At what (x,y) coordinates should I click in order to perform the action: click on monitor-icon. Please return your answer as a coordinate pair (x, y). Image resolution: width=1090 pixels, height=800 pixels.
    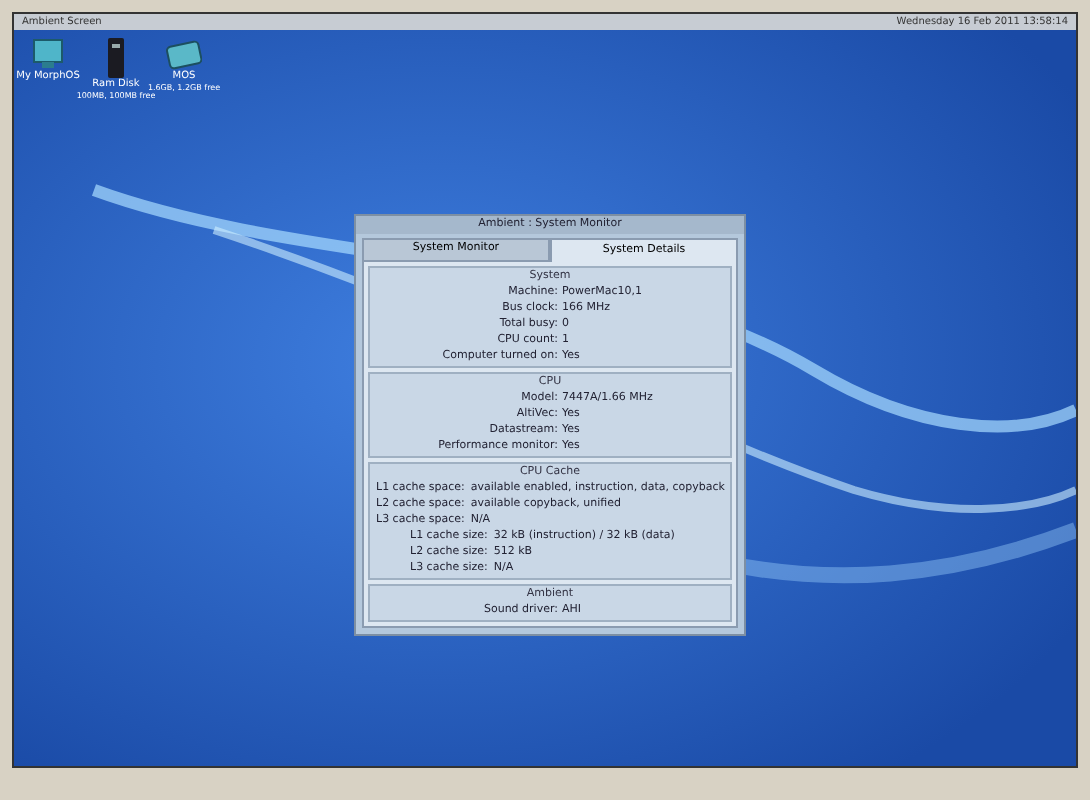
    Looking at the image, I should click on (48, 54).